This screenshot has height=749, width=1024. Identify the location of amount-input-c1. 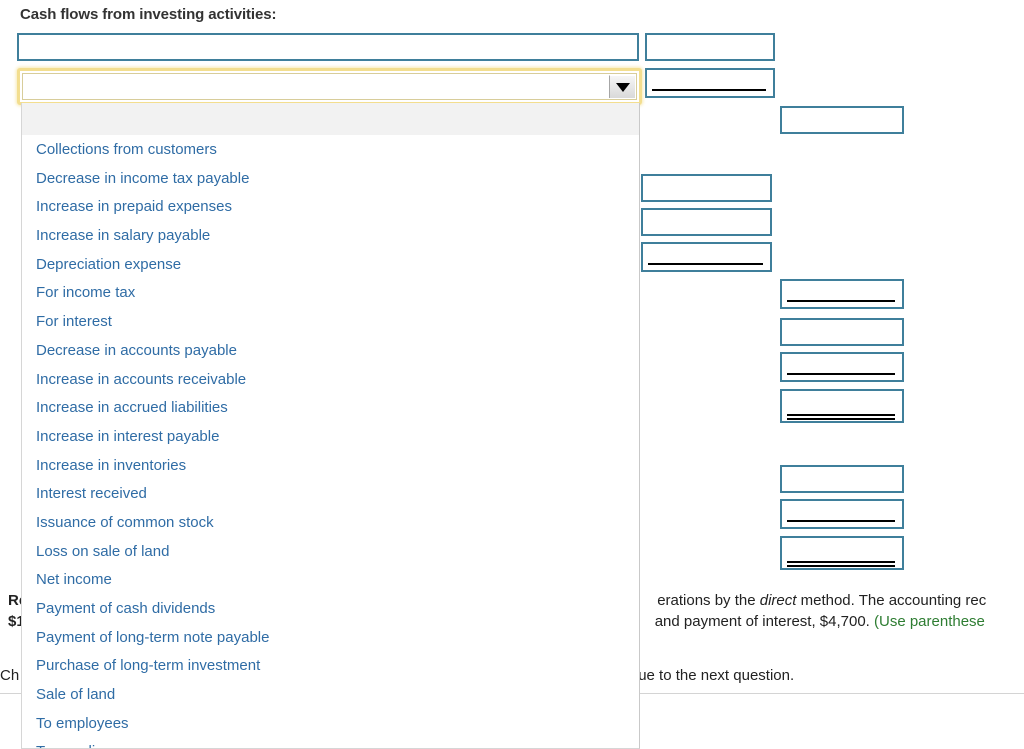
(842, 120).